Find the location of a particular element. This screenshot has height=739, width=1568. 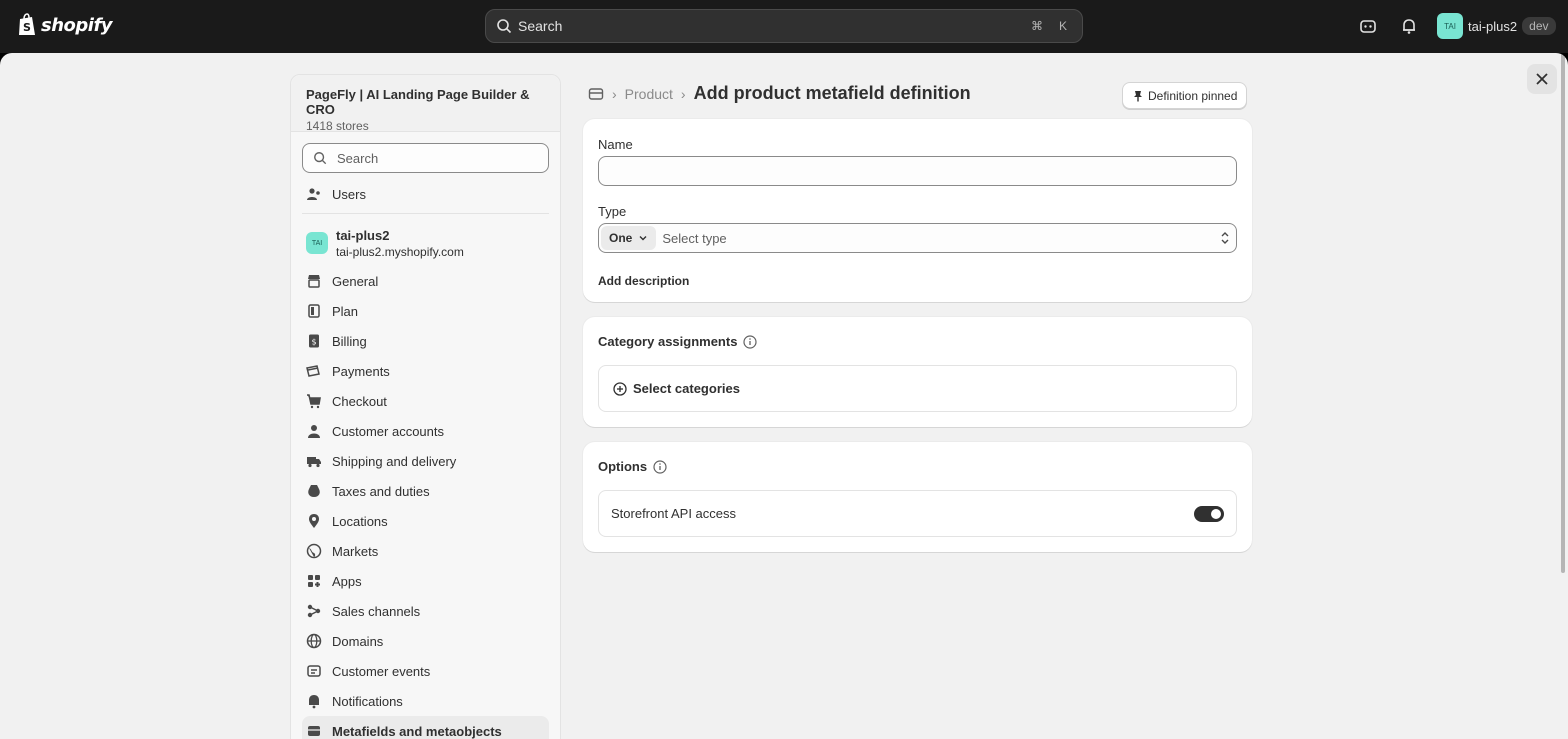

divider is located at coordinates (425, 213).